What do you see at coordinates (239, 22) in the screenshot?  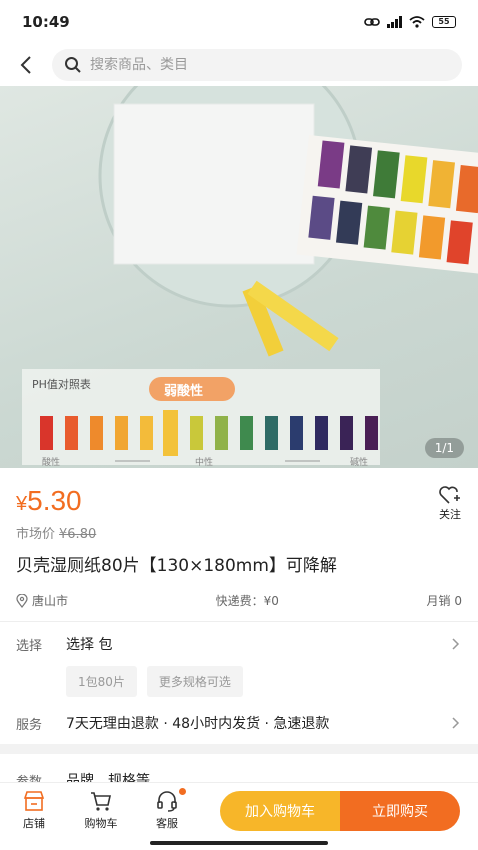 I see `status-bar: 10:49 55` at bounding box center [239, 22].